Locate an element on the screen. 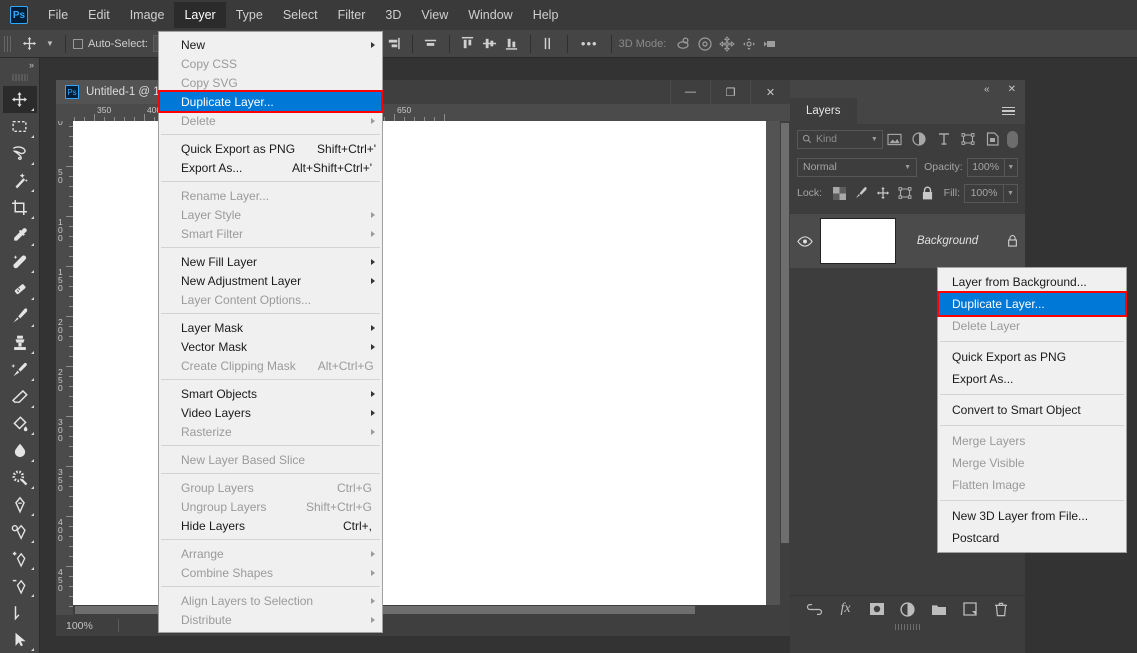  move-tool is located at coordinates (19, 99).